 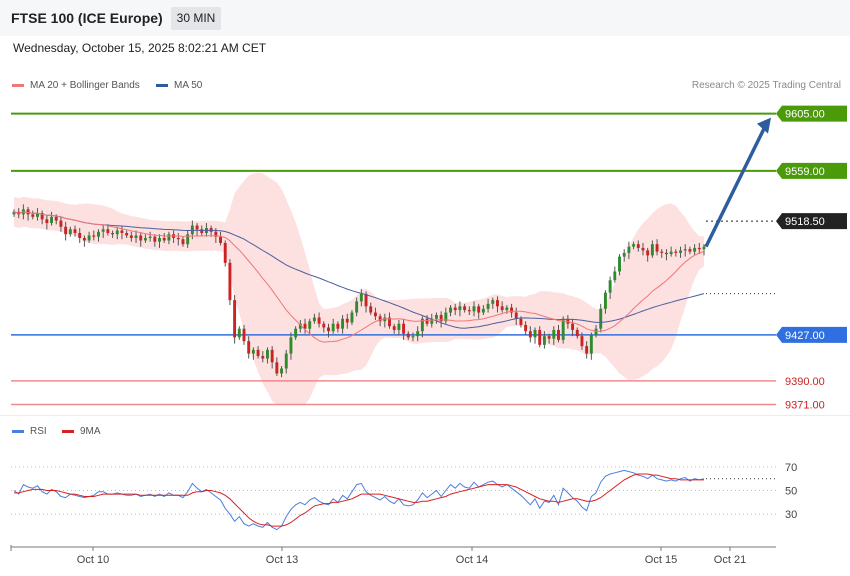 What do you see at coordinates (282, 560) in the screenshot?
I see `x-tick-label: Oct 13` at bounding box center [282, 560].